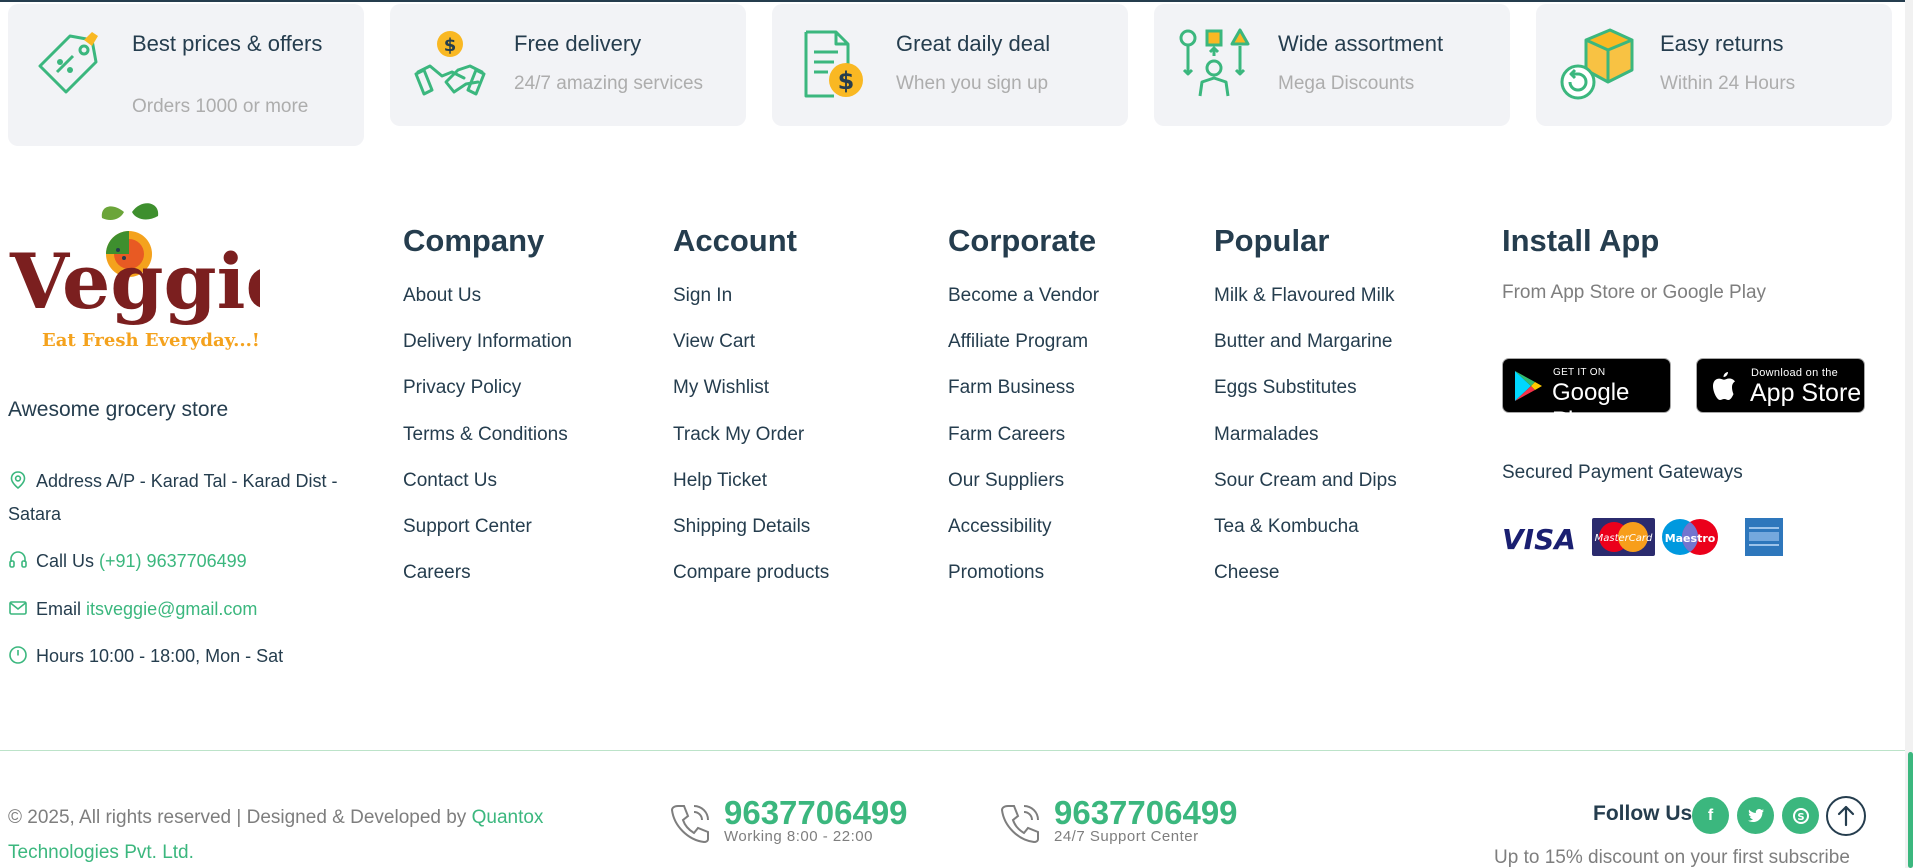 The width and height of the screenshot is (1913, 868). I want to click on footer-link: Delivery Information, so click(487, 351).